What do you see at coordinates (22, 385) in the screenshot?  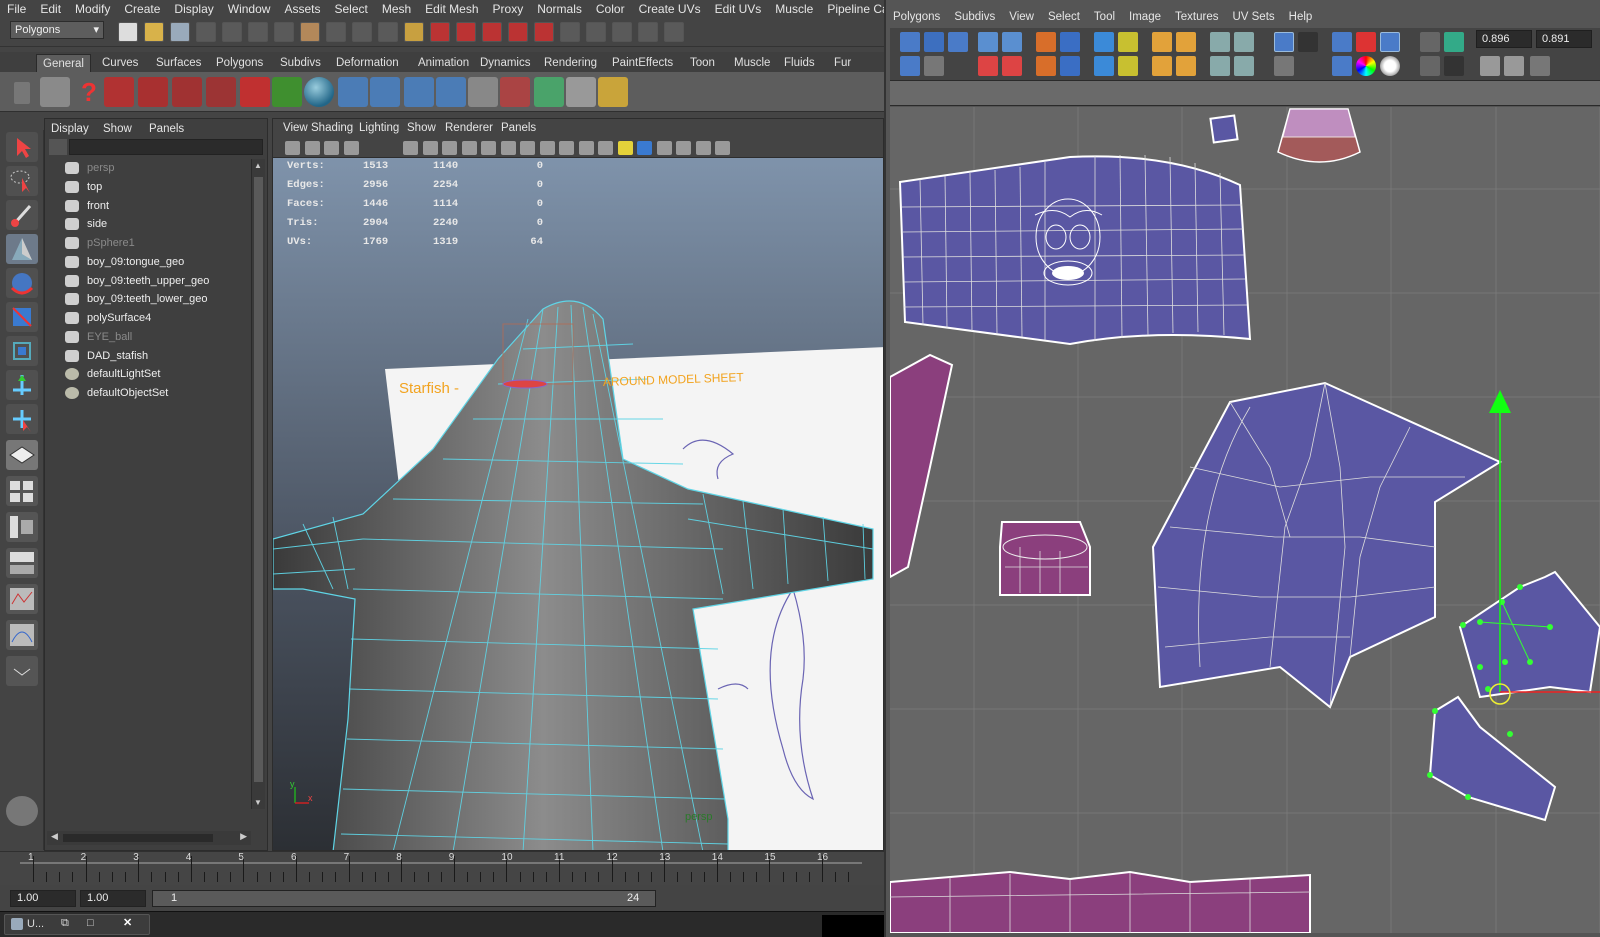 I see `soft-modification-icon` at bounding box center [22, 385].